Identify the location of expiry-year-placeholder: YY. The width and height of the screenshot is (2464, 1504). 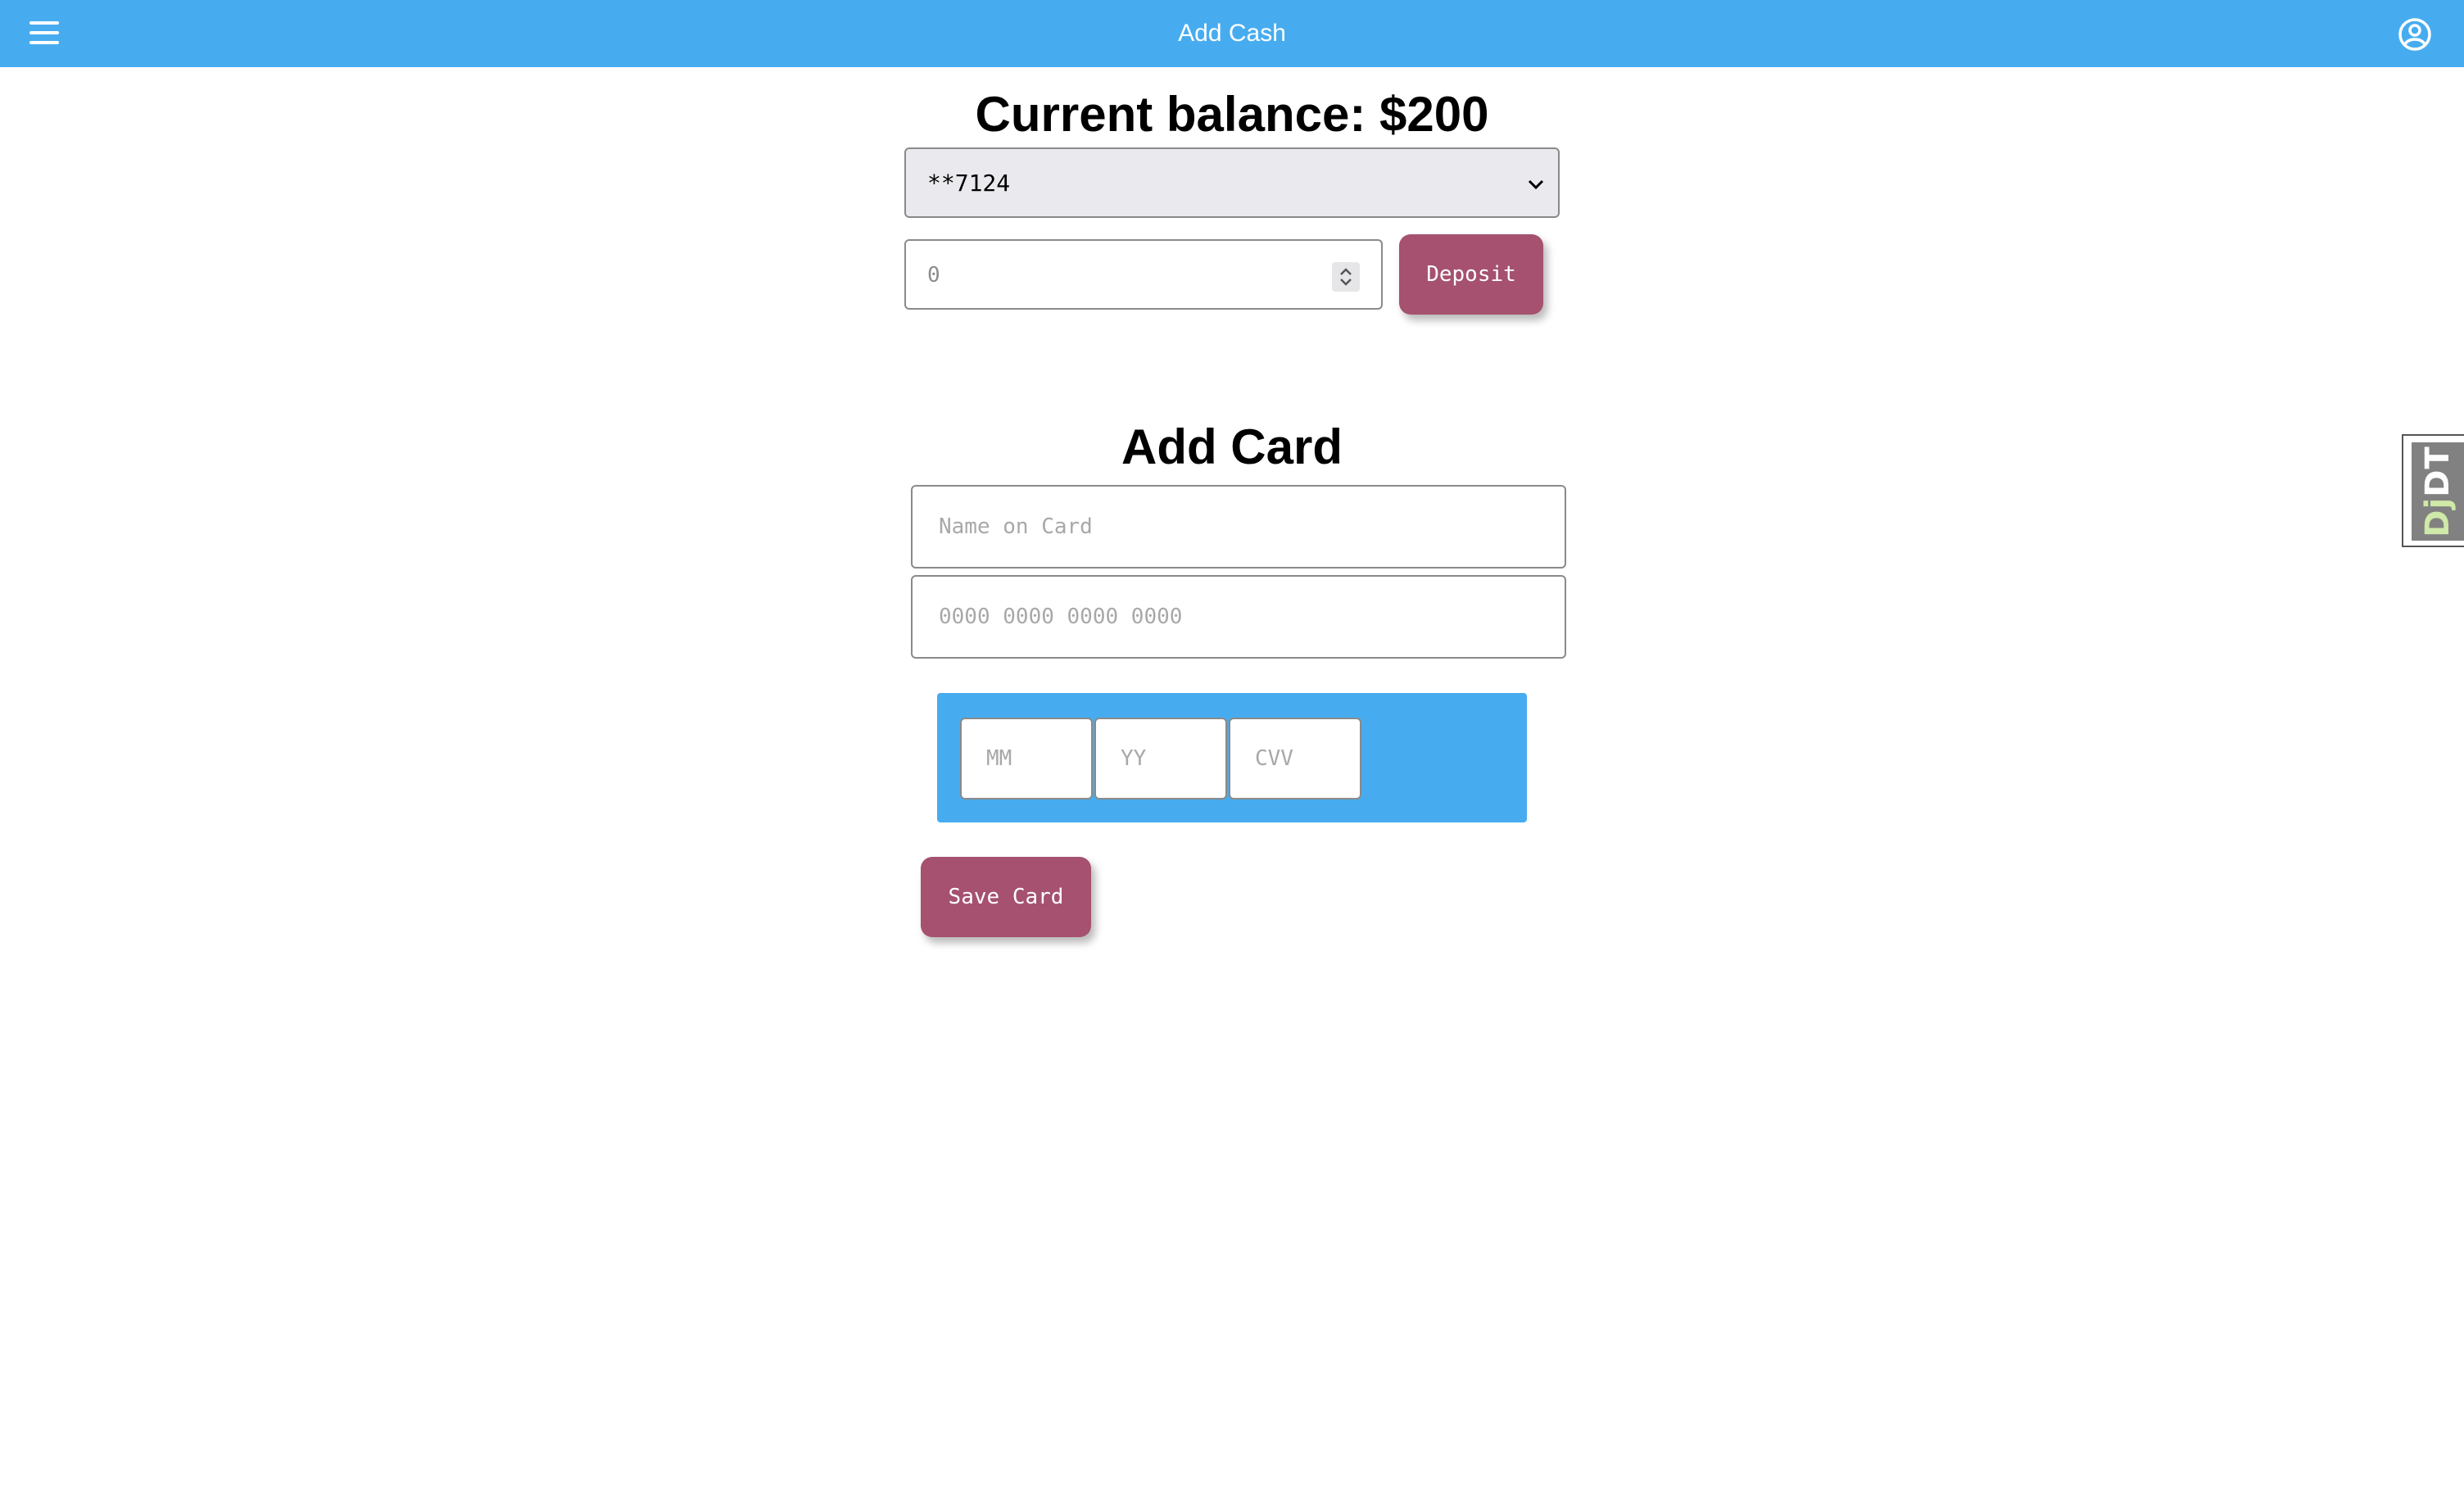
(1134, 758).